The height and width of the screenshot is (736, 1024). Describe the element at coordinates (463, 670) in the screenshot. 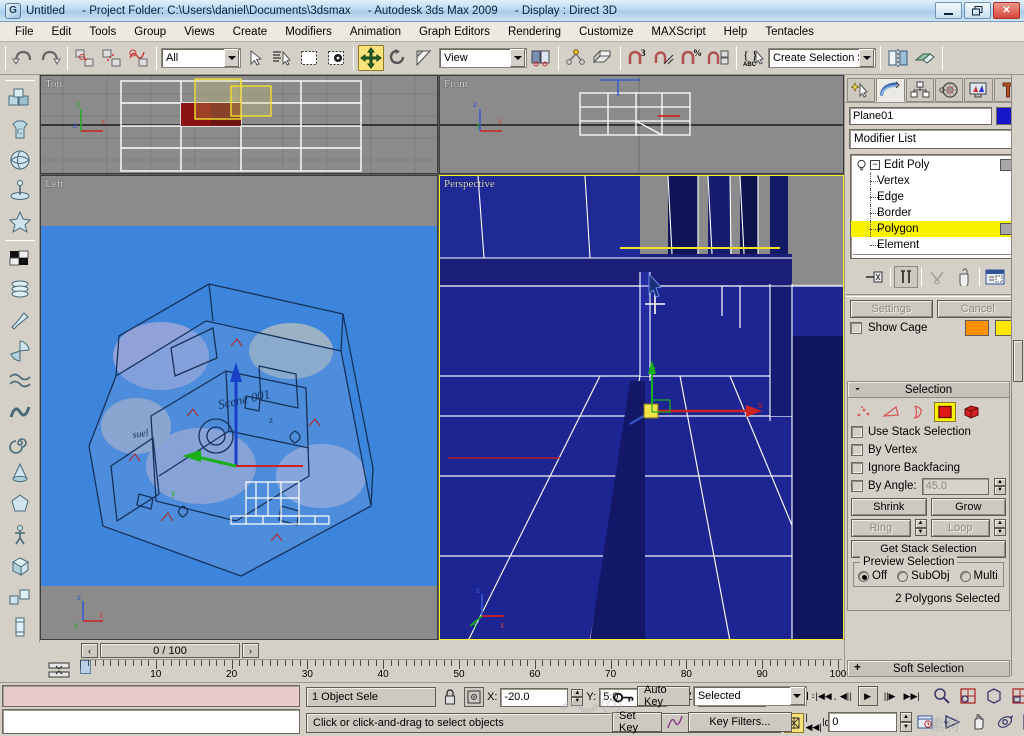

I see `track-bar-ruler: 10 20 30 40 50 60 70 80 90 100` at that location.